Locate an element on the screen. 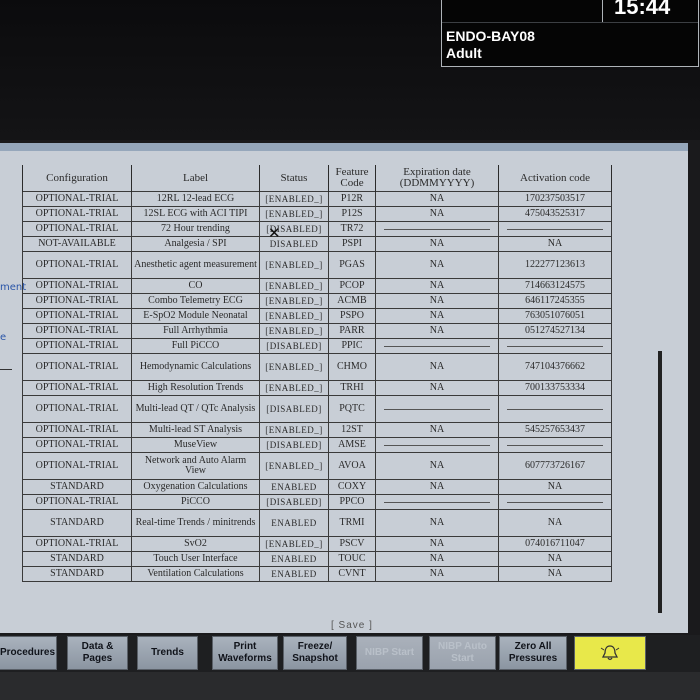  nibp-start-button: NIBP Start is located at coordinates (389, 653).